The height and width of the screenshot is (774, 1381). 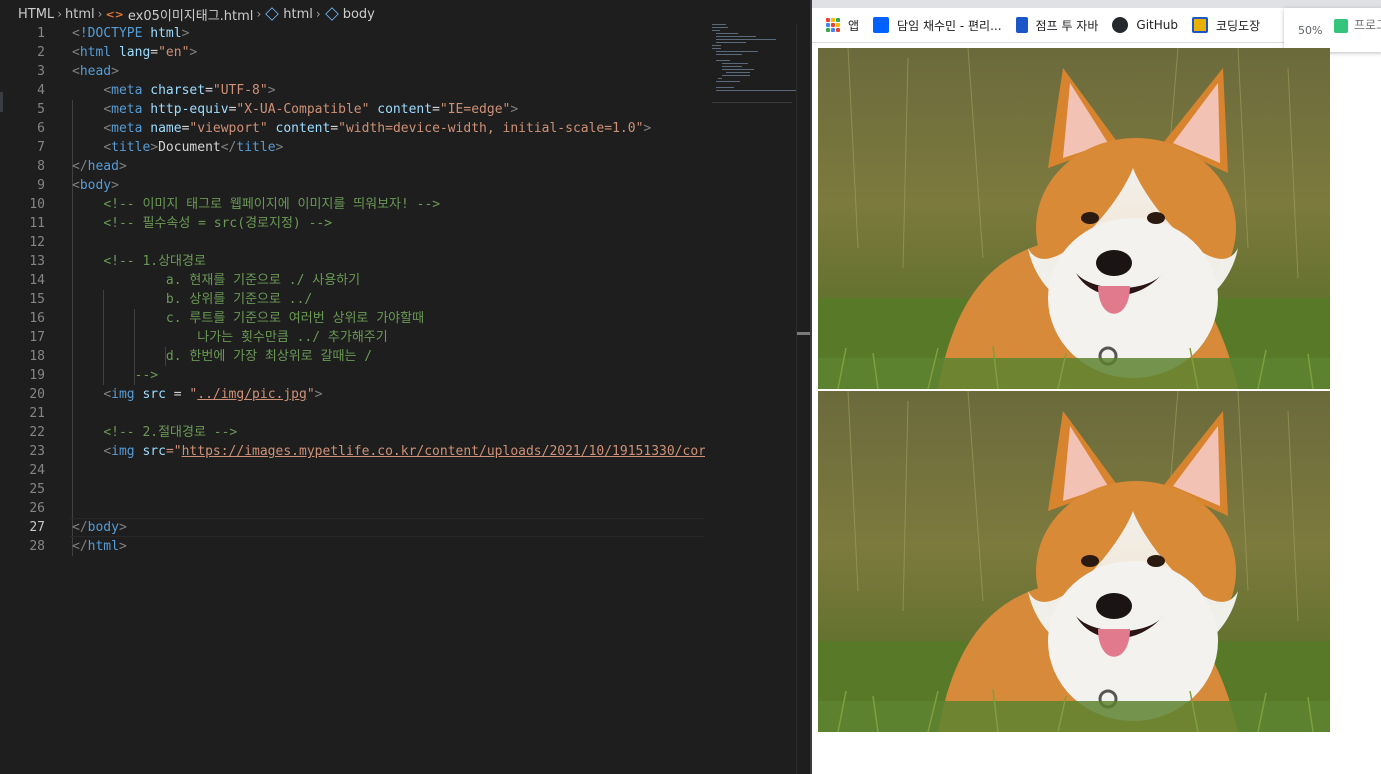 I want to click on html-file-icon: <>, so click(x=114, y=14).